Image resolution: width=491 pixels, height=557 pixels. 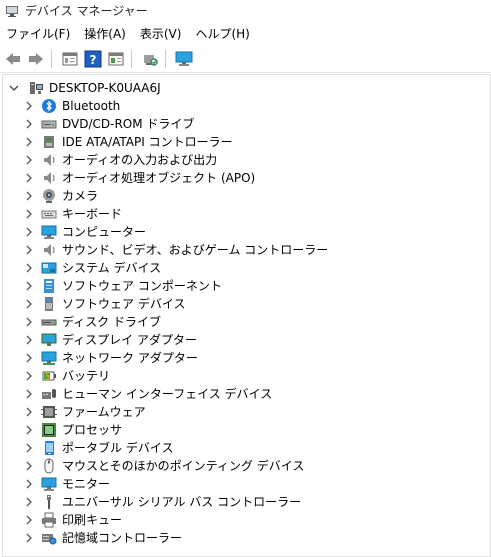 What do you see at coordinates (49, 466) in the screenshot?
I see `mouse-icon` at bounding box center [49, 466].